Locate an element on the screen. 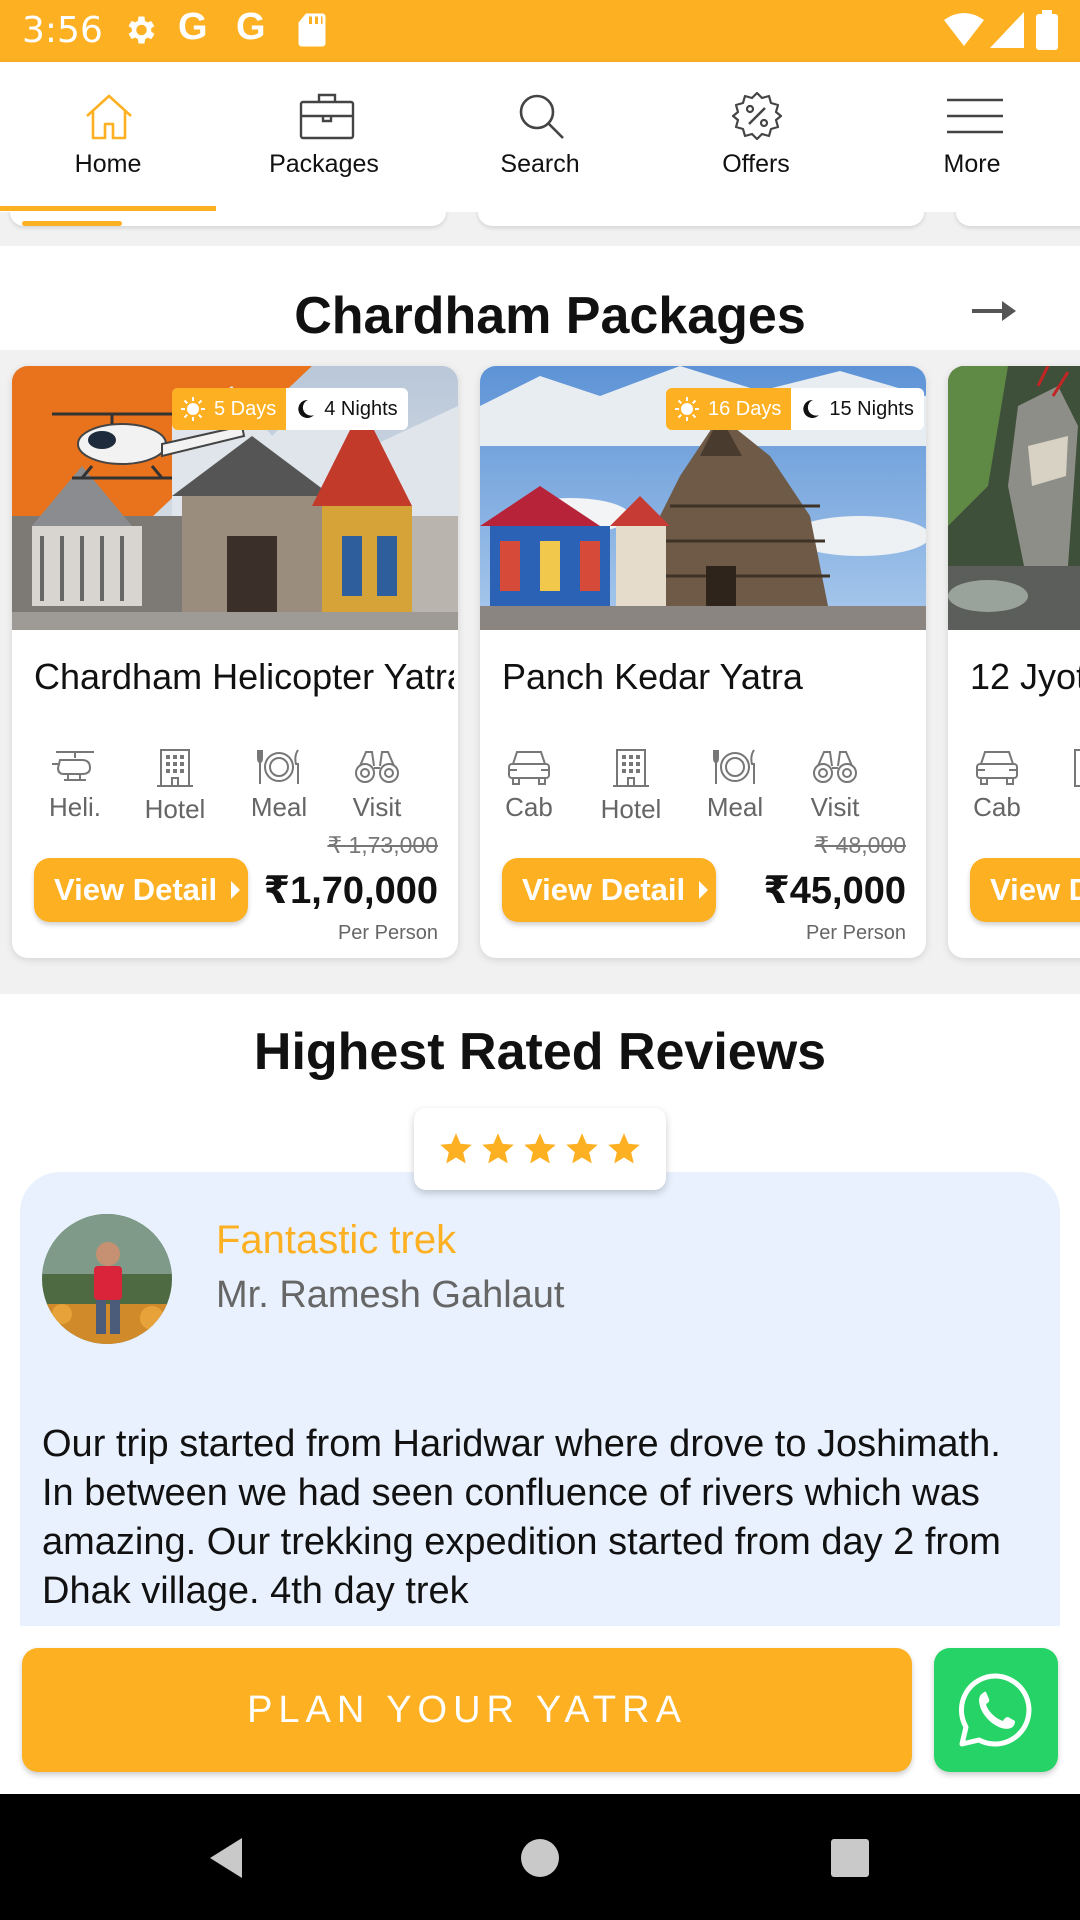 This screenshot has height=1920, width=1080. reviews-title: Highest Rated Reviews is located at coordinates (540, 1052).